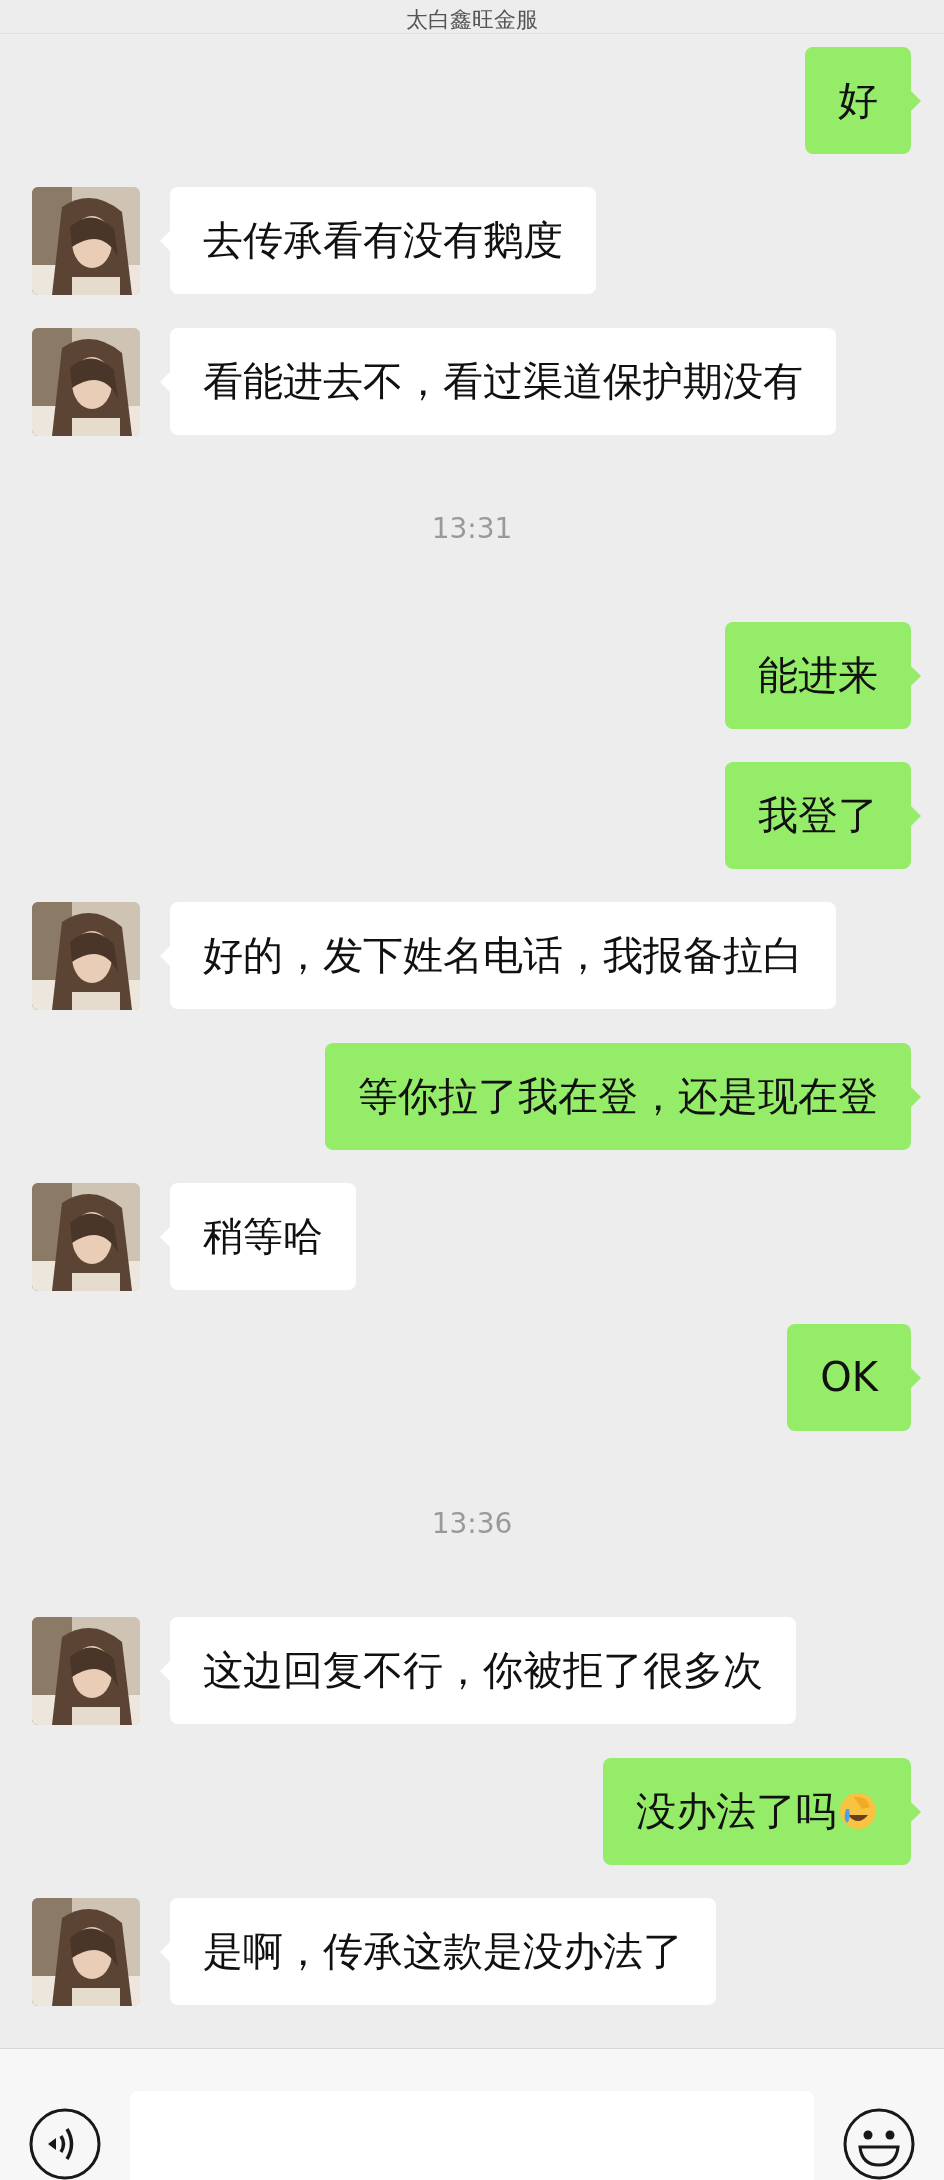 The width and height of the screenshot is (944, 2180). What do you see at coordinates (736, 1811) in the screenshot?
I see `message-text: 没办法了吗` at bounding box center [736, 1811].